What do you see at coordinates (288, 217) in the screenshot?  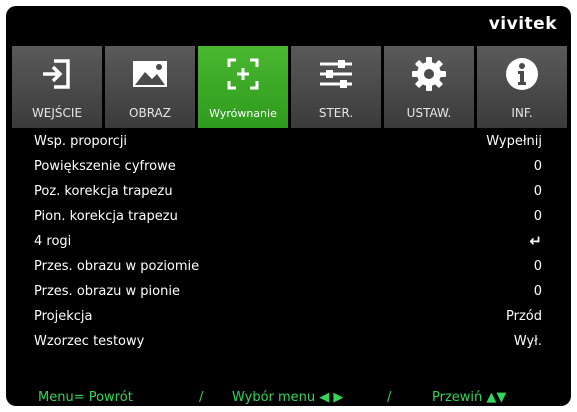 I see `menu-item-v-keystone: Pion. korekcja trapezu 0` at bounding box center [288, 217].